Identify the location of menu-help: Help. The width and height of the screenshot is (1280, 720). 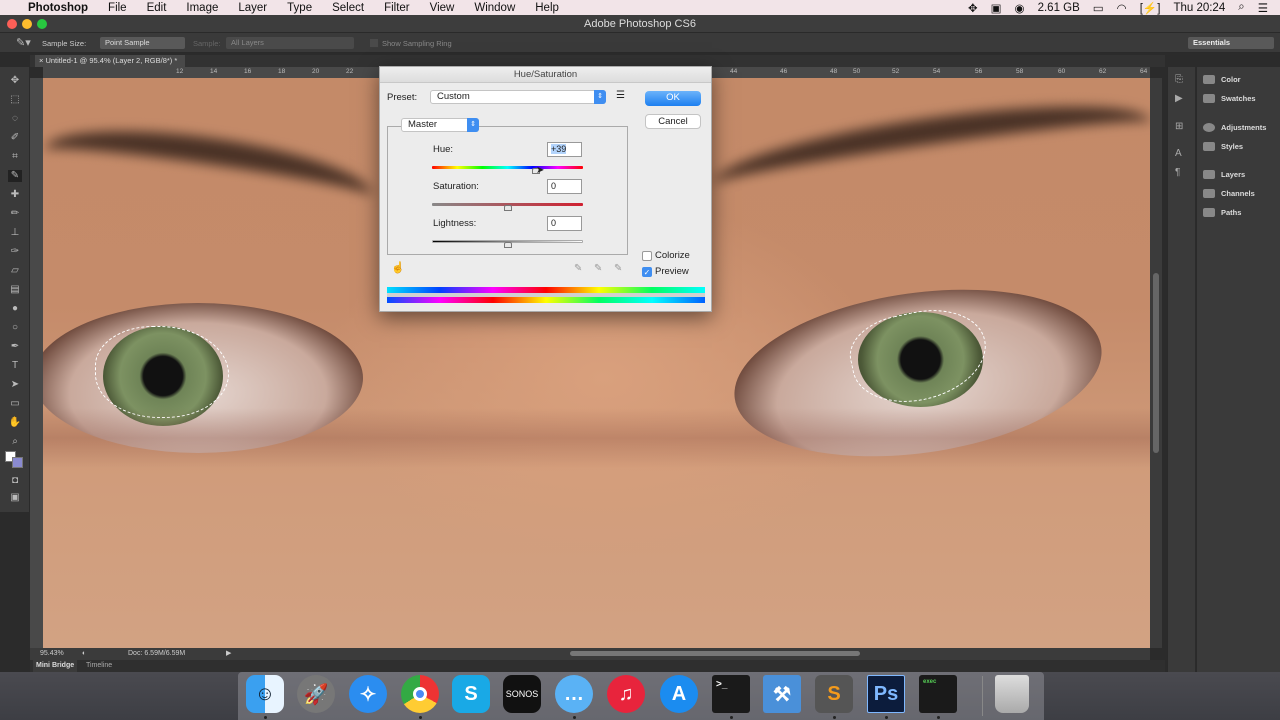
(547, 8).